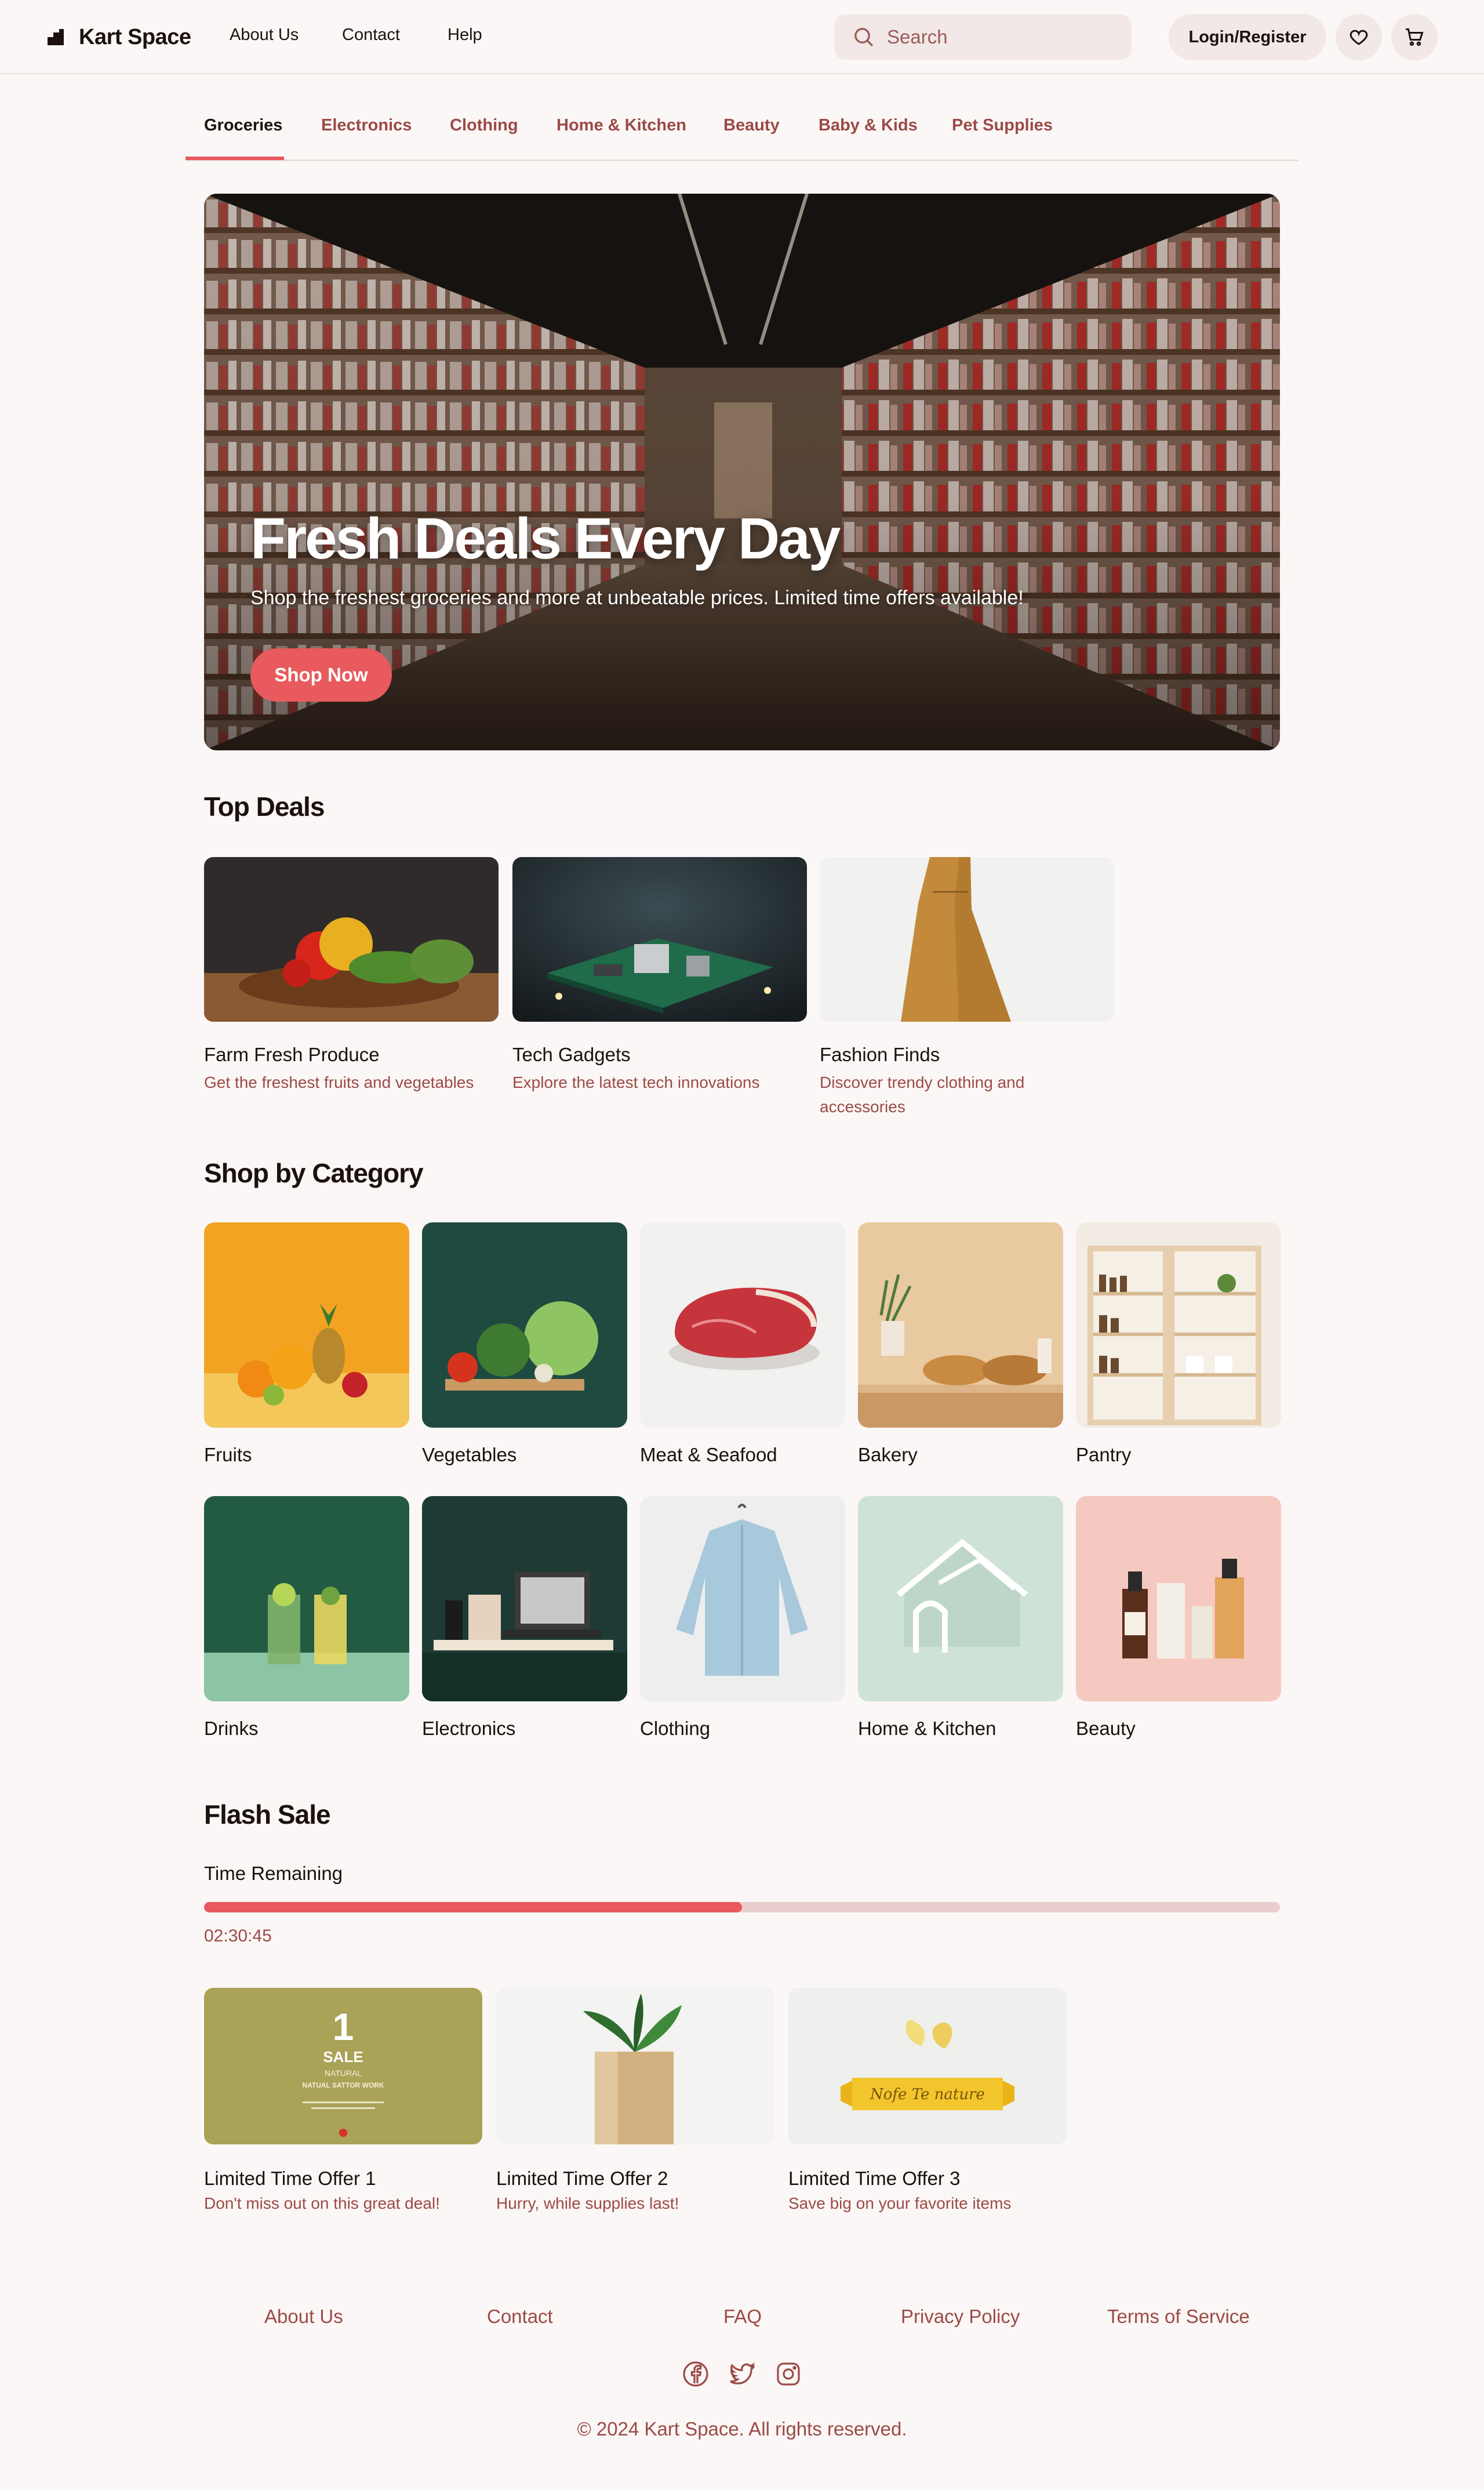 Image resolution: width=1484 pixels, height=2490 pixels. I want to click on tab-baby-kids: Baby & Kids, so click(869, 125).